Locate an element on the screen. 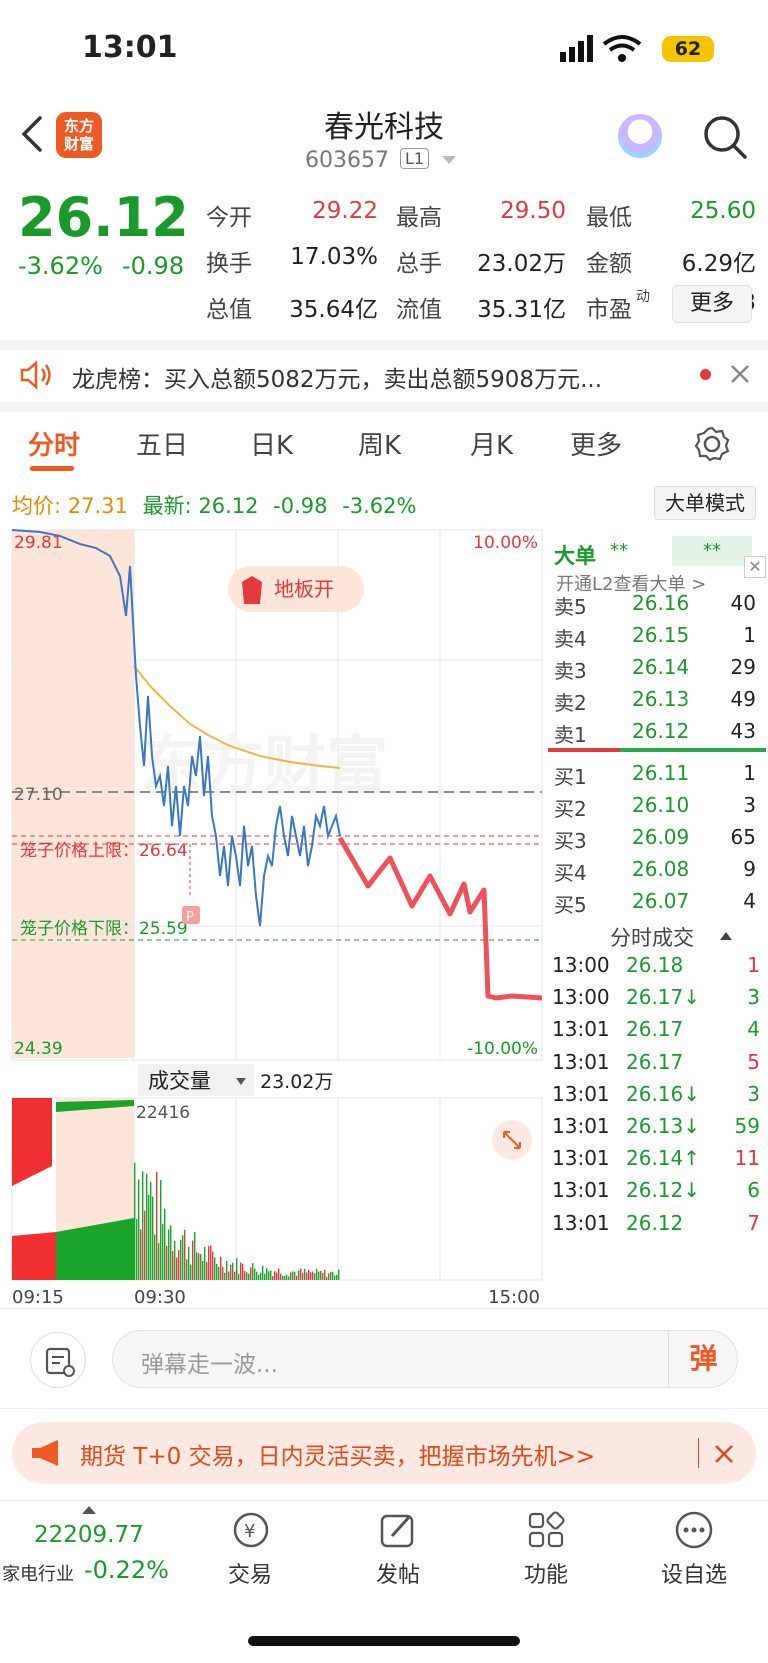  trade-volume: 4 is located at coordinates (753, 1029).